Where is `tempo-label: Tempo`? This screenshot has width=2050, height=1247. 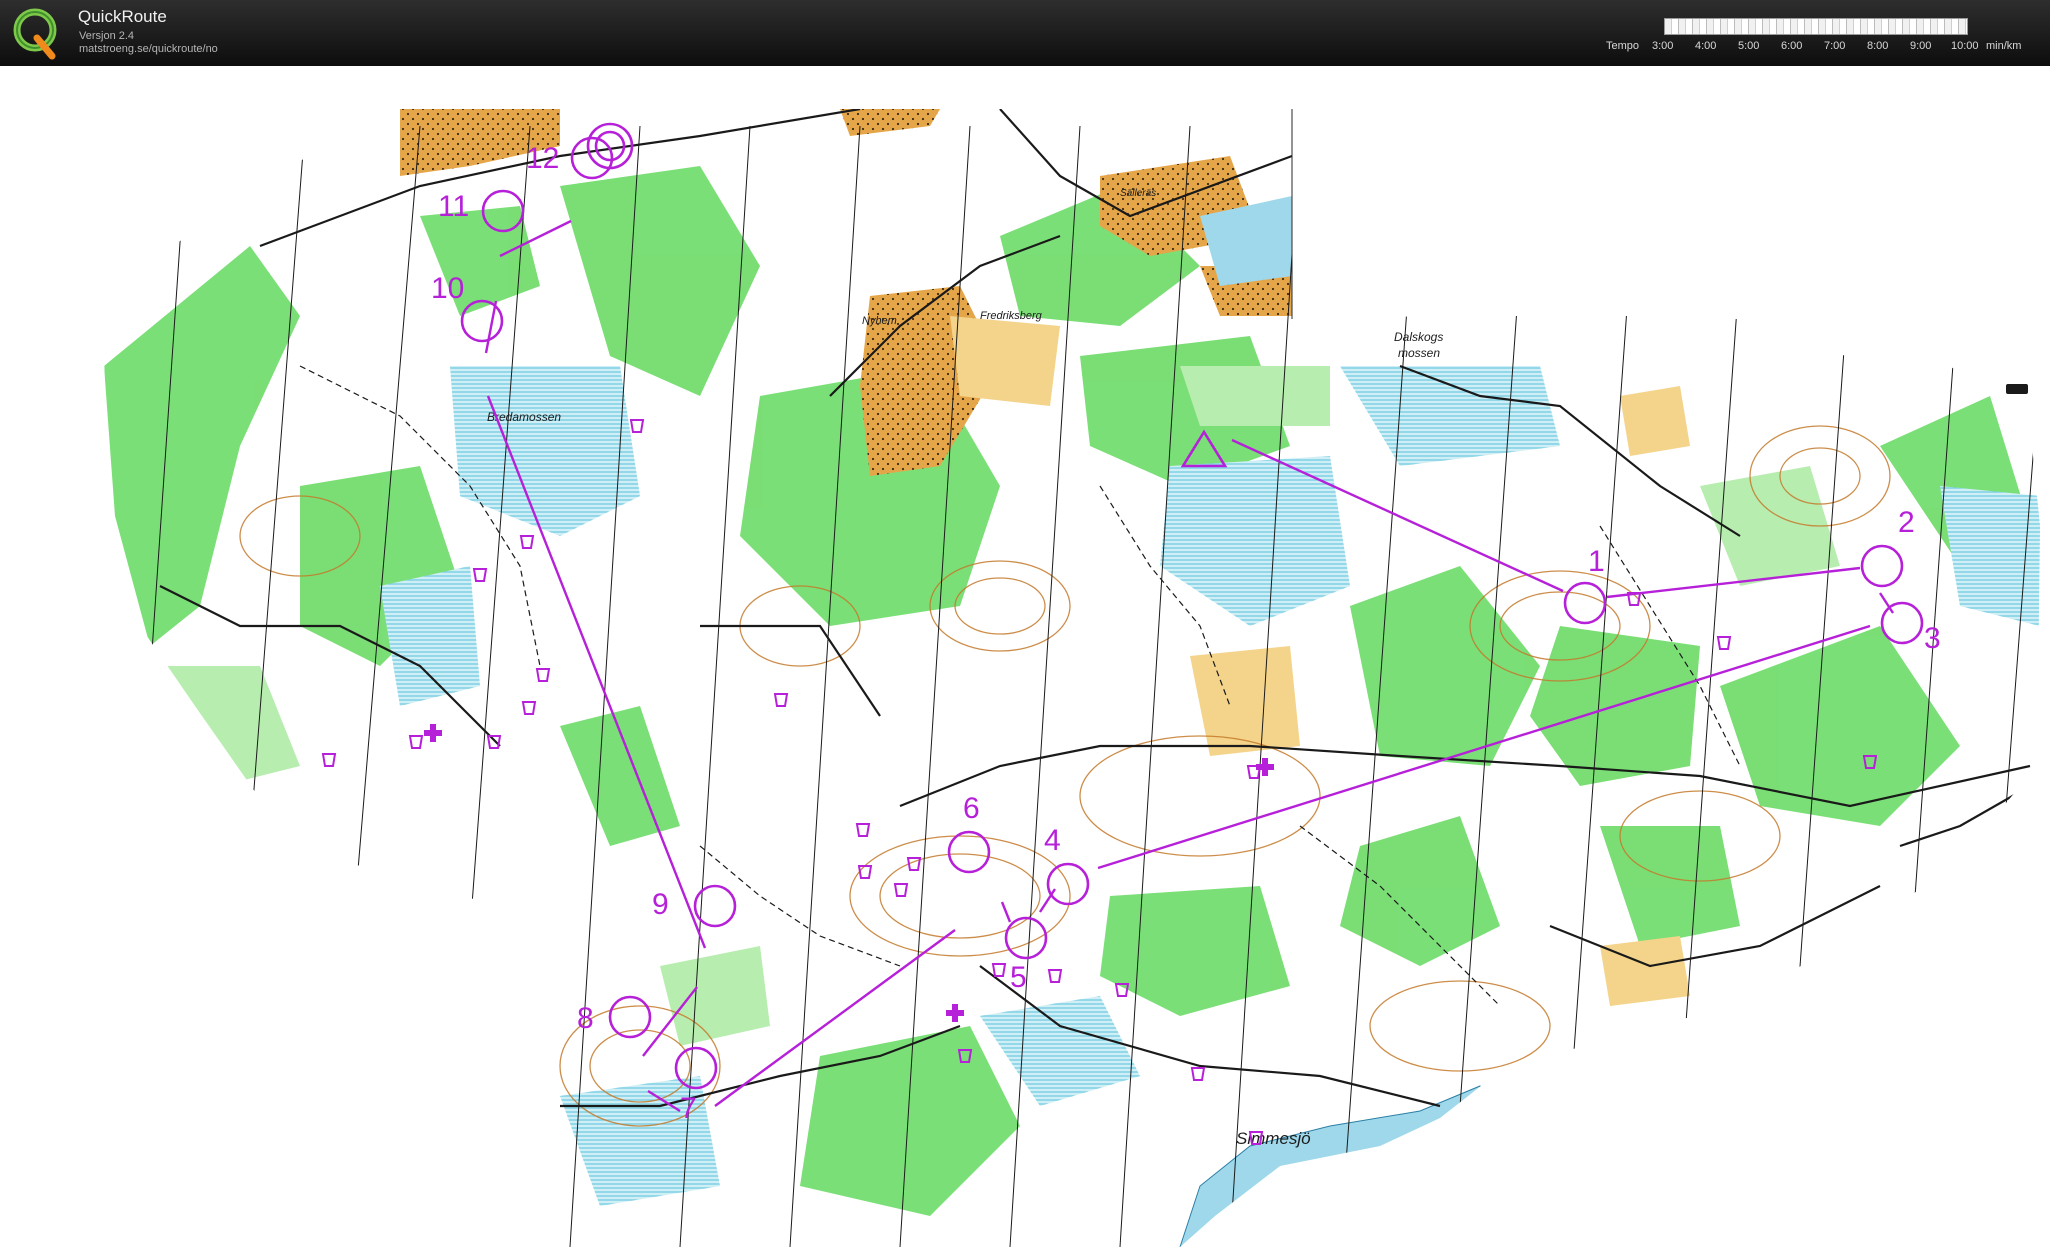 tempo-label: Tempo is located at coordinates (1623, 46).